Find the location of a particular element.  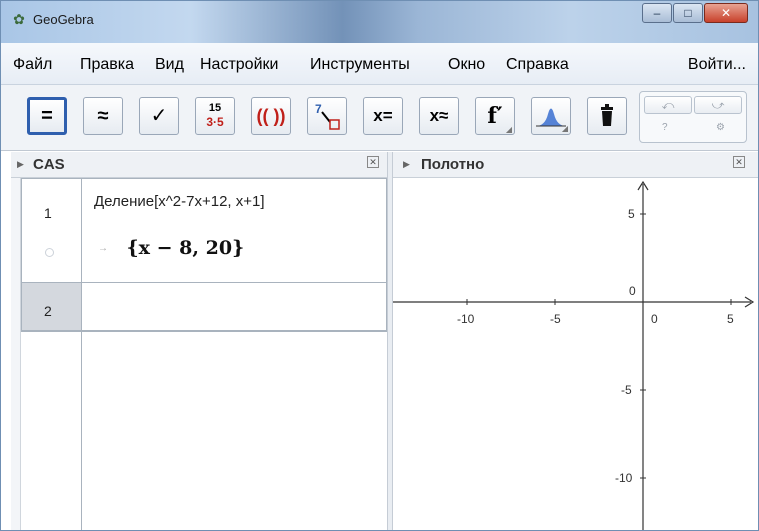

y-tick-label: -10 is located at coordinates (624, 478).